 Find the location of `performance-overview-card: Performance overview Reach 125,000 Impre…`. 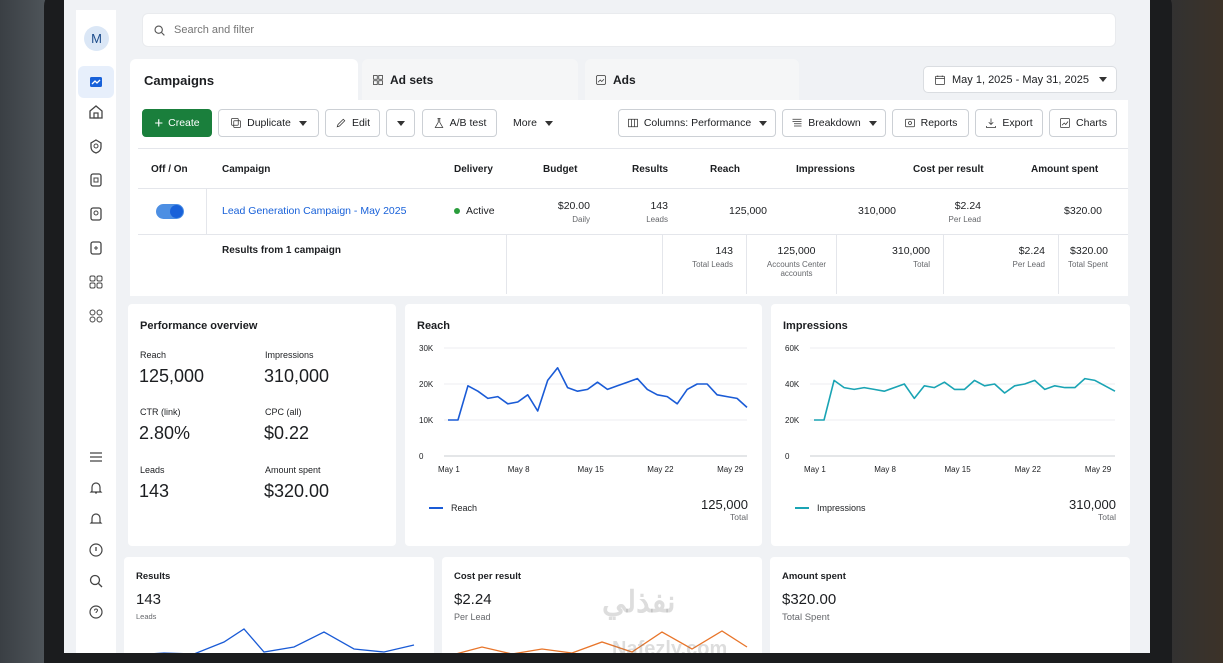

performance-overview-card: Performance overview Reach 125,000 Impre… is located at coordinates (262, 425).